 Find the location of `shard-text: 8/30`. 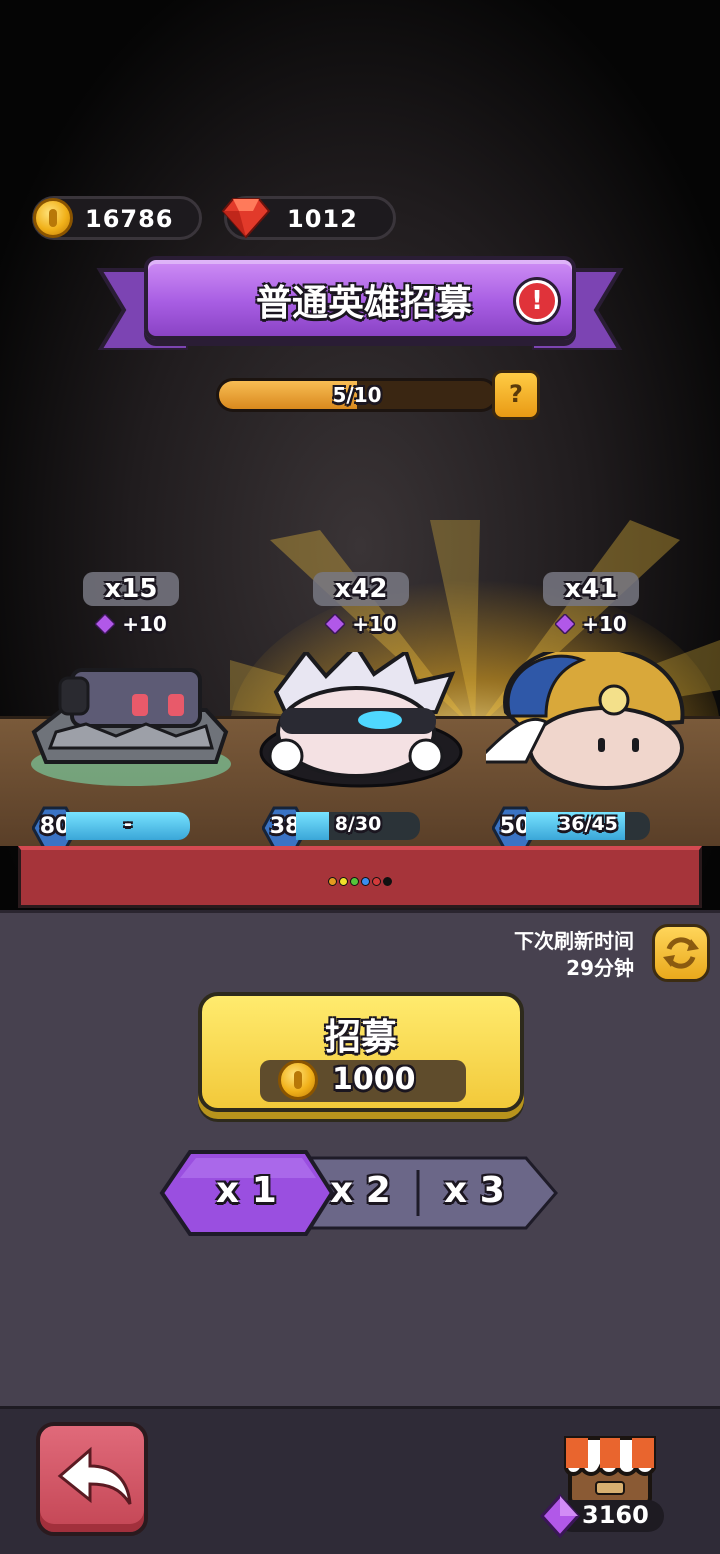

shard-text: 8/30 is located at coordinates (358, 824).